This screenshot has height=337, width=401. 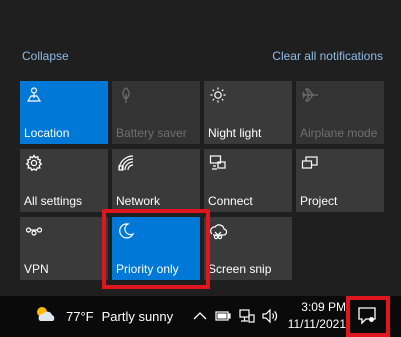 What do you see at coordinates (316, 316) in the screenshot?
I see `clock: 3:09 PM 11/11/2021` at bounding box center [316, 316].